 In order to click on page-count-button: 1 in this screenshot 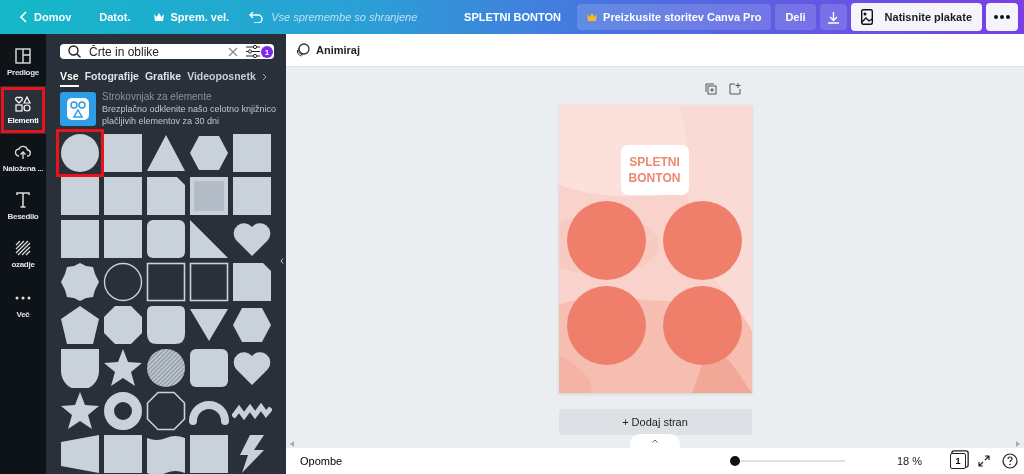, I will do `click(958, 461)`.